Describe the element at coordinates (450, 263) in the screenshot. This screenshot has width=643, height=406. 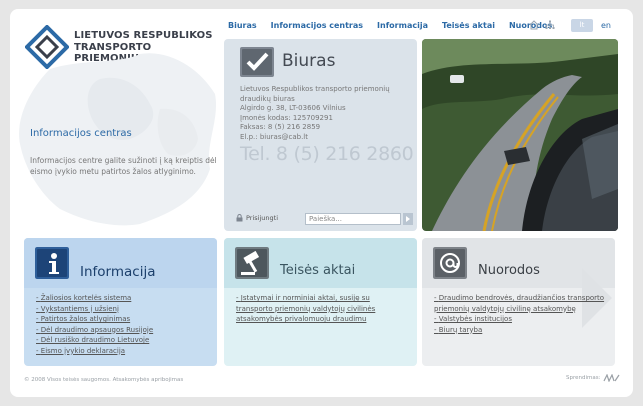
I see `at-sign-icon` at that location.